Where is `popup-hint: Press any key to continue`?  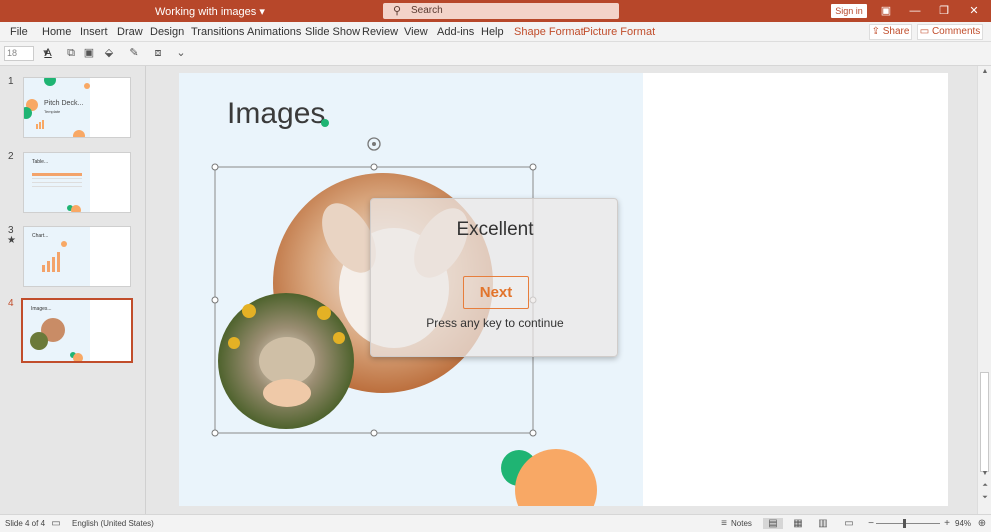 popup-hint: Press any key to continue is located at coordinates (495, 323).